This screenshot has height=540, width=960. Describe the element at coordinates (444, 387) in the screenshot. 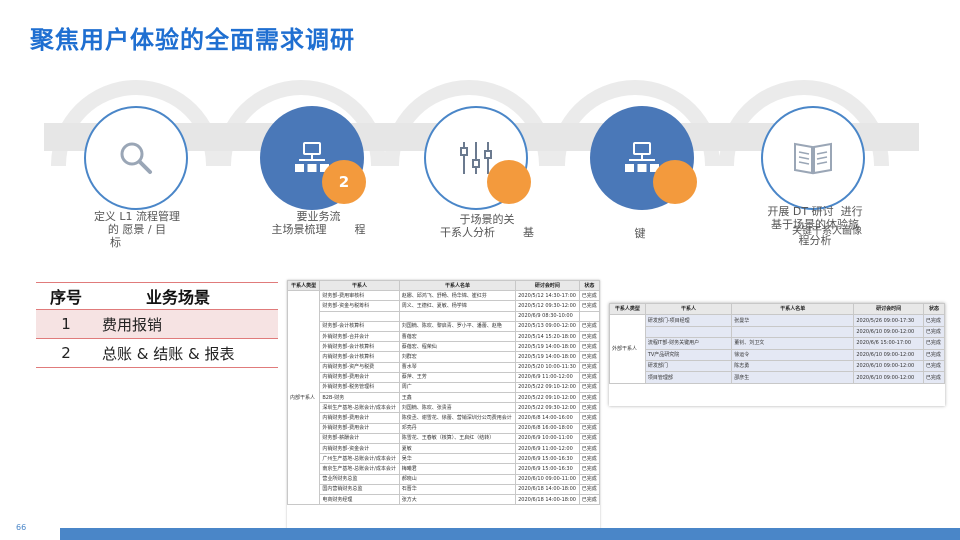

I see `table-row: 外销财务部-税务管理科 周广 2020/5/22 09:10-12:00 已完成` at that location.